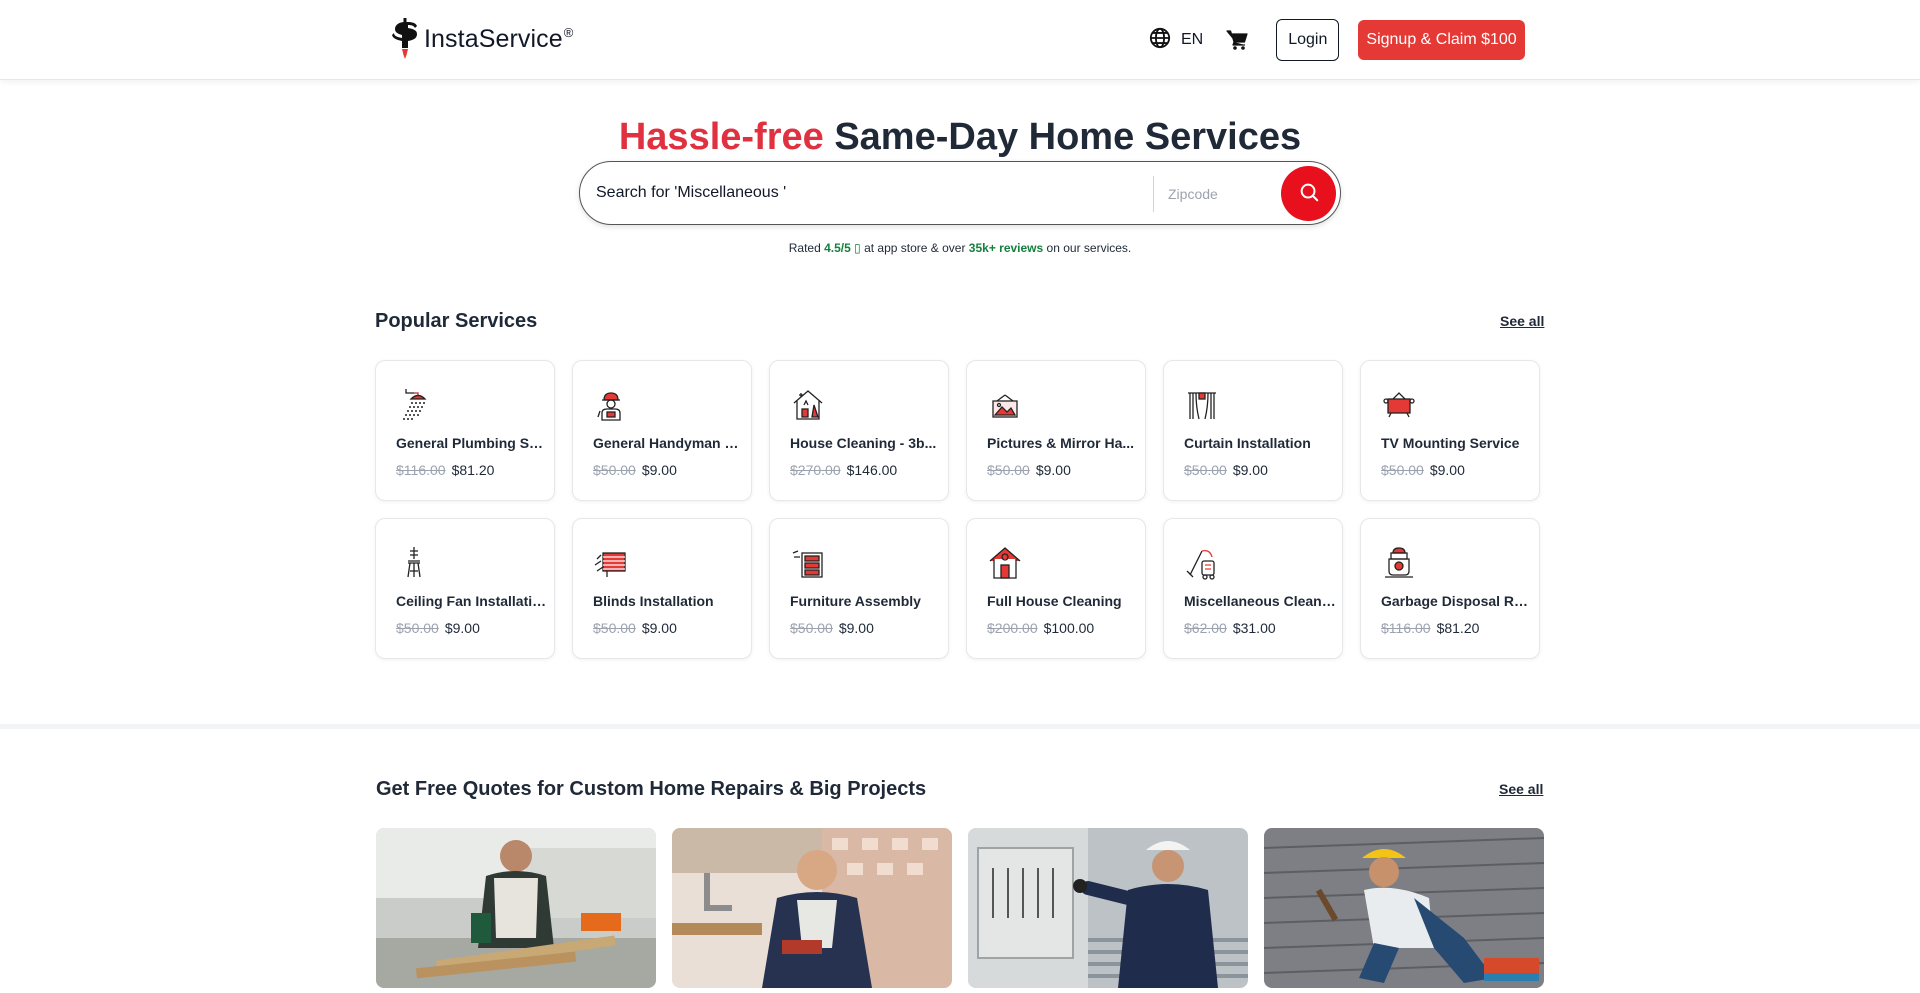 This screenshot has width=1920, height=993. What do you see at coordinates (1230, 628) in the screenshot?
I see `service-price: $62.00 $31.00` at bounding box center [1230, 628].